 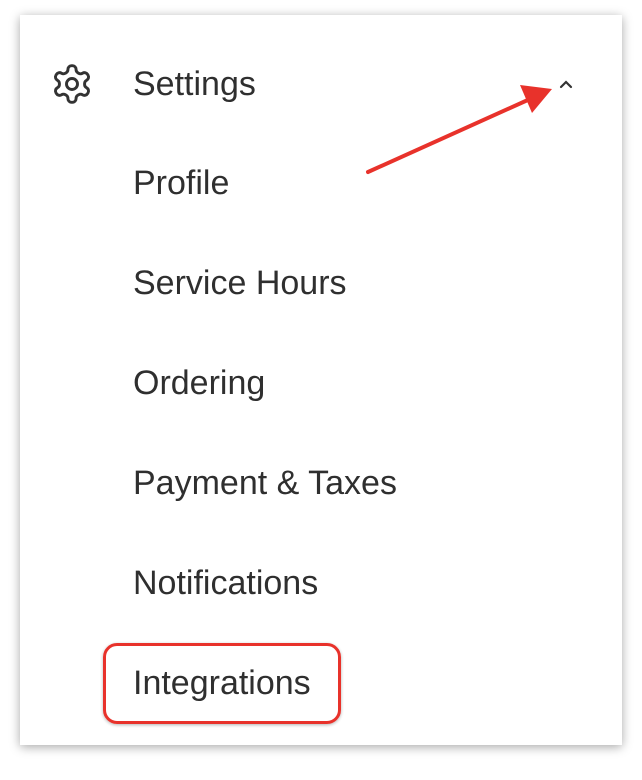 I want to click on menu-item: Ordering, so click(x=199, y=383).